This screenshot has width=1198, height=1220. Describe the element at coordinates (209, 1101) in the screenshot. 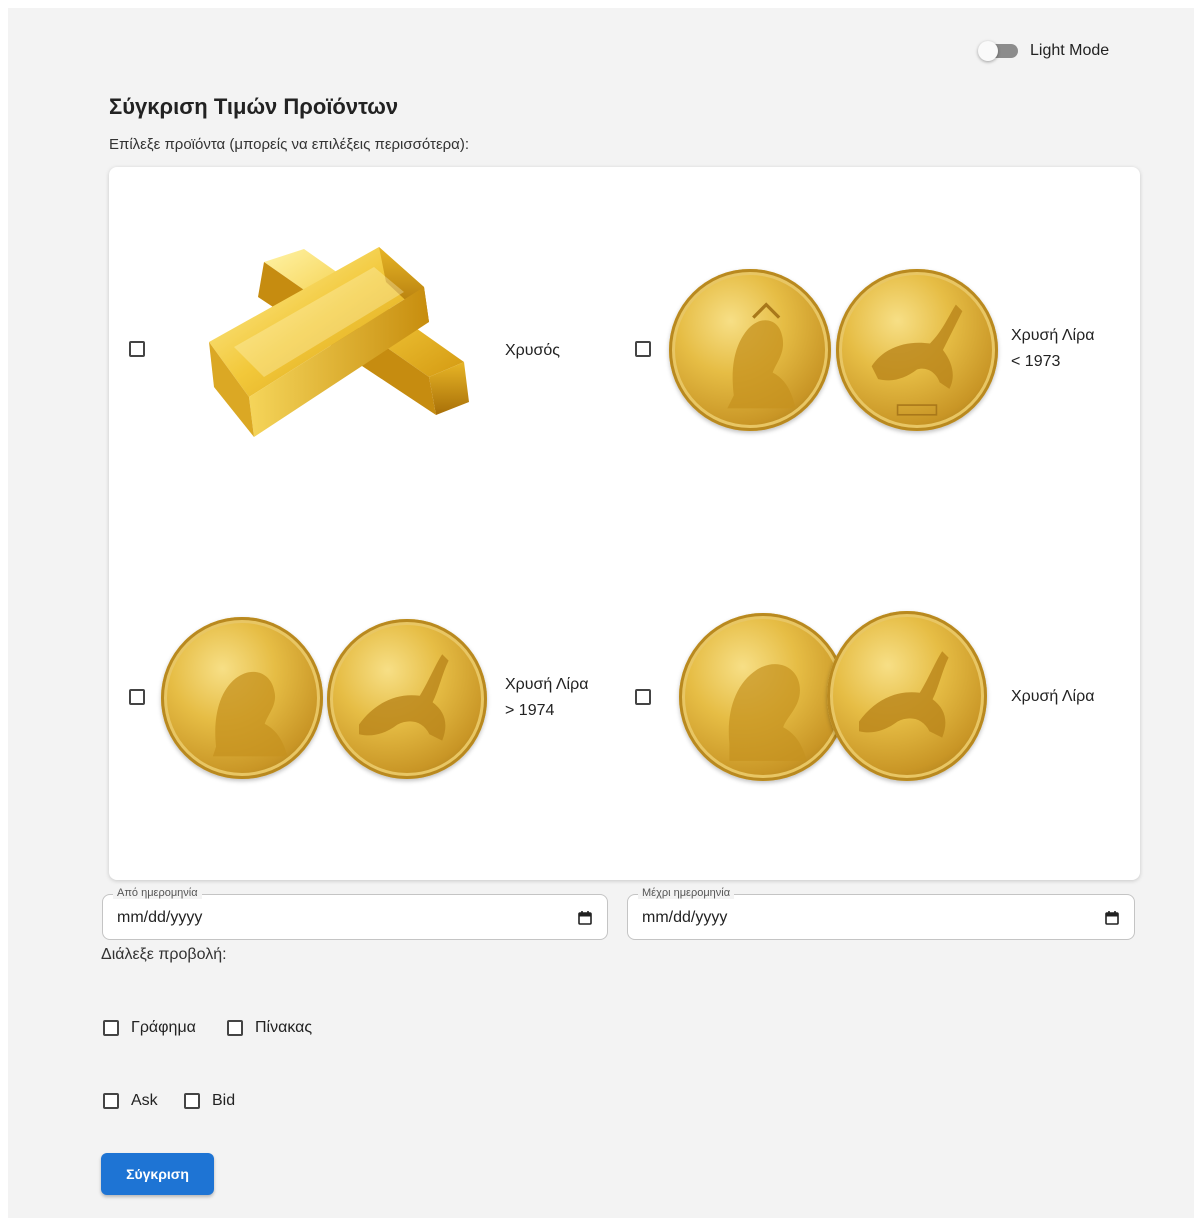

I see `option-bid: Bid` at that location.